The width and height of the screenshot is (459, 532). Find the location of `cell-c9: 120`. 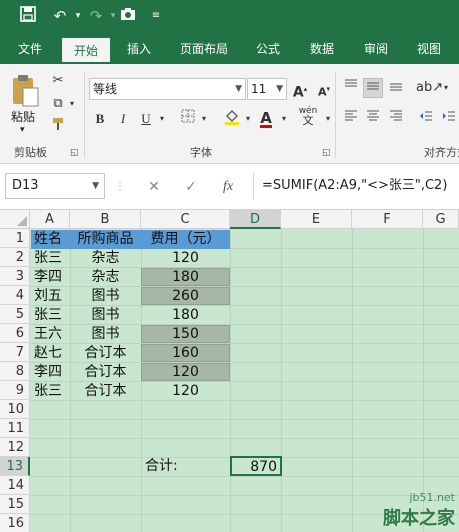

cell-c9: 120 is located at coordinates (185, 391).